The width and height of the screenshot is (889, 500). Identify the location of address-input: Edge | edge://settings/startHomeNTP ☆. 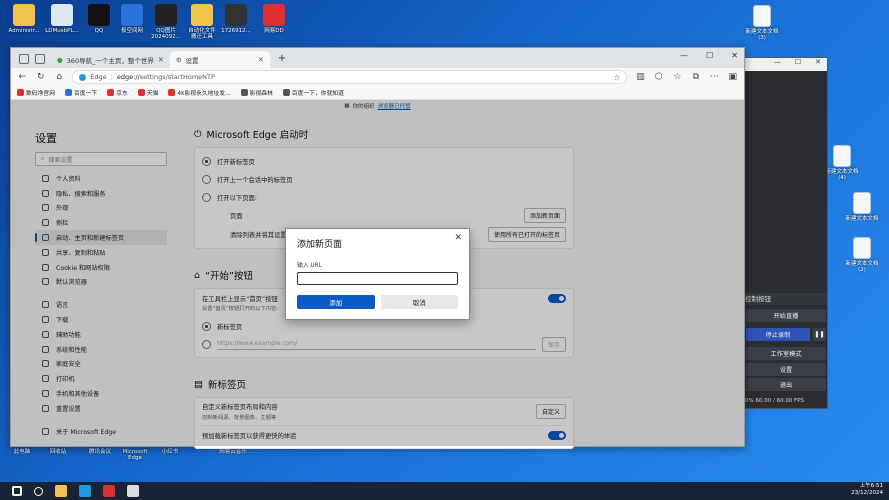
(350, 77).